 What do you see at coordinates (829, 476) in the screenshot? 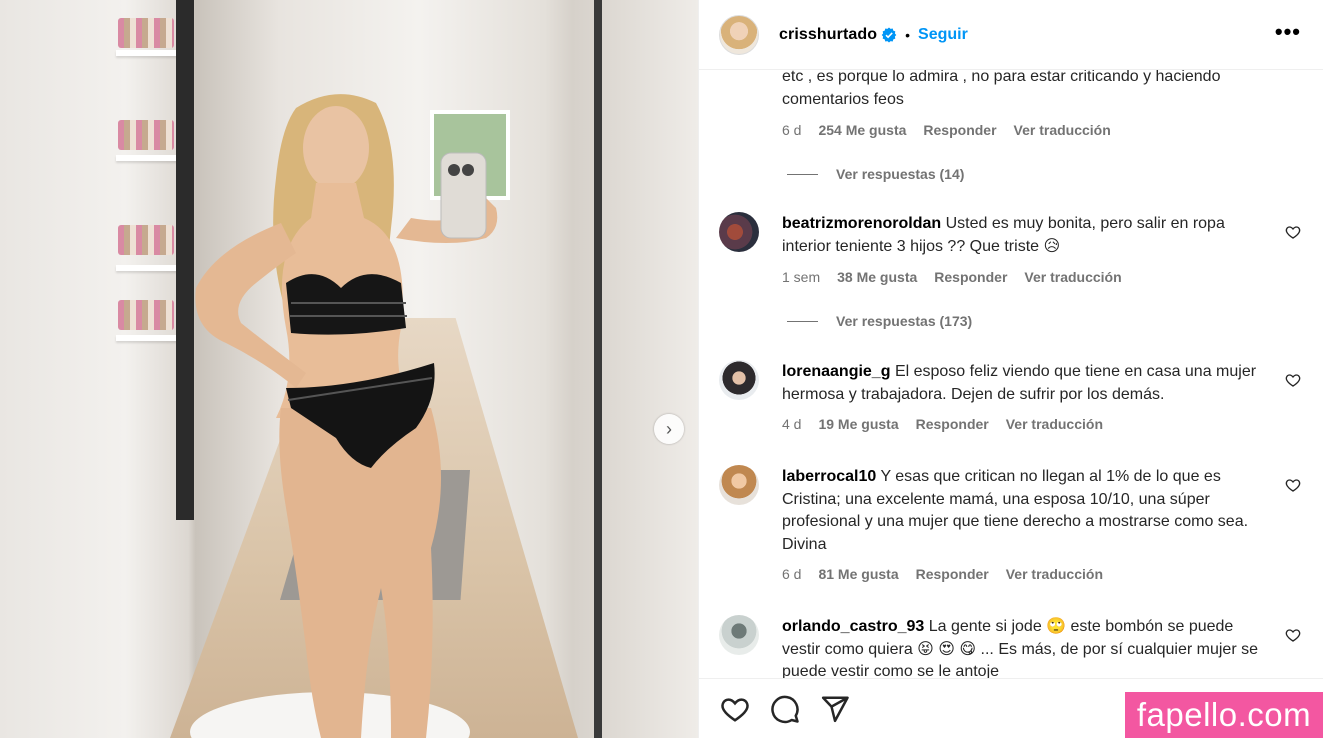
I see `commenter-username: laberrocal10` at bounding box center [829, 476].